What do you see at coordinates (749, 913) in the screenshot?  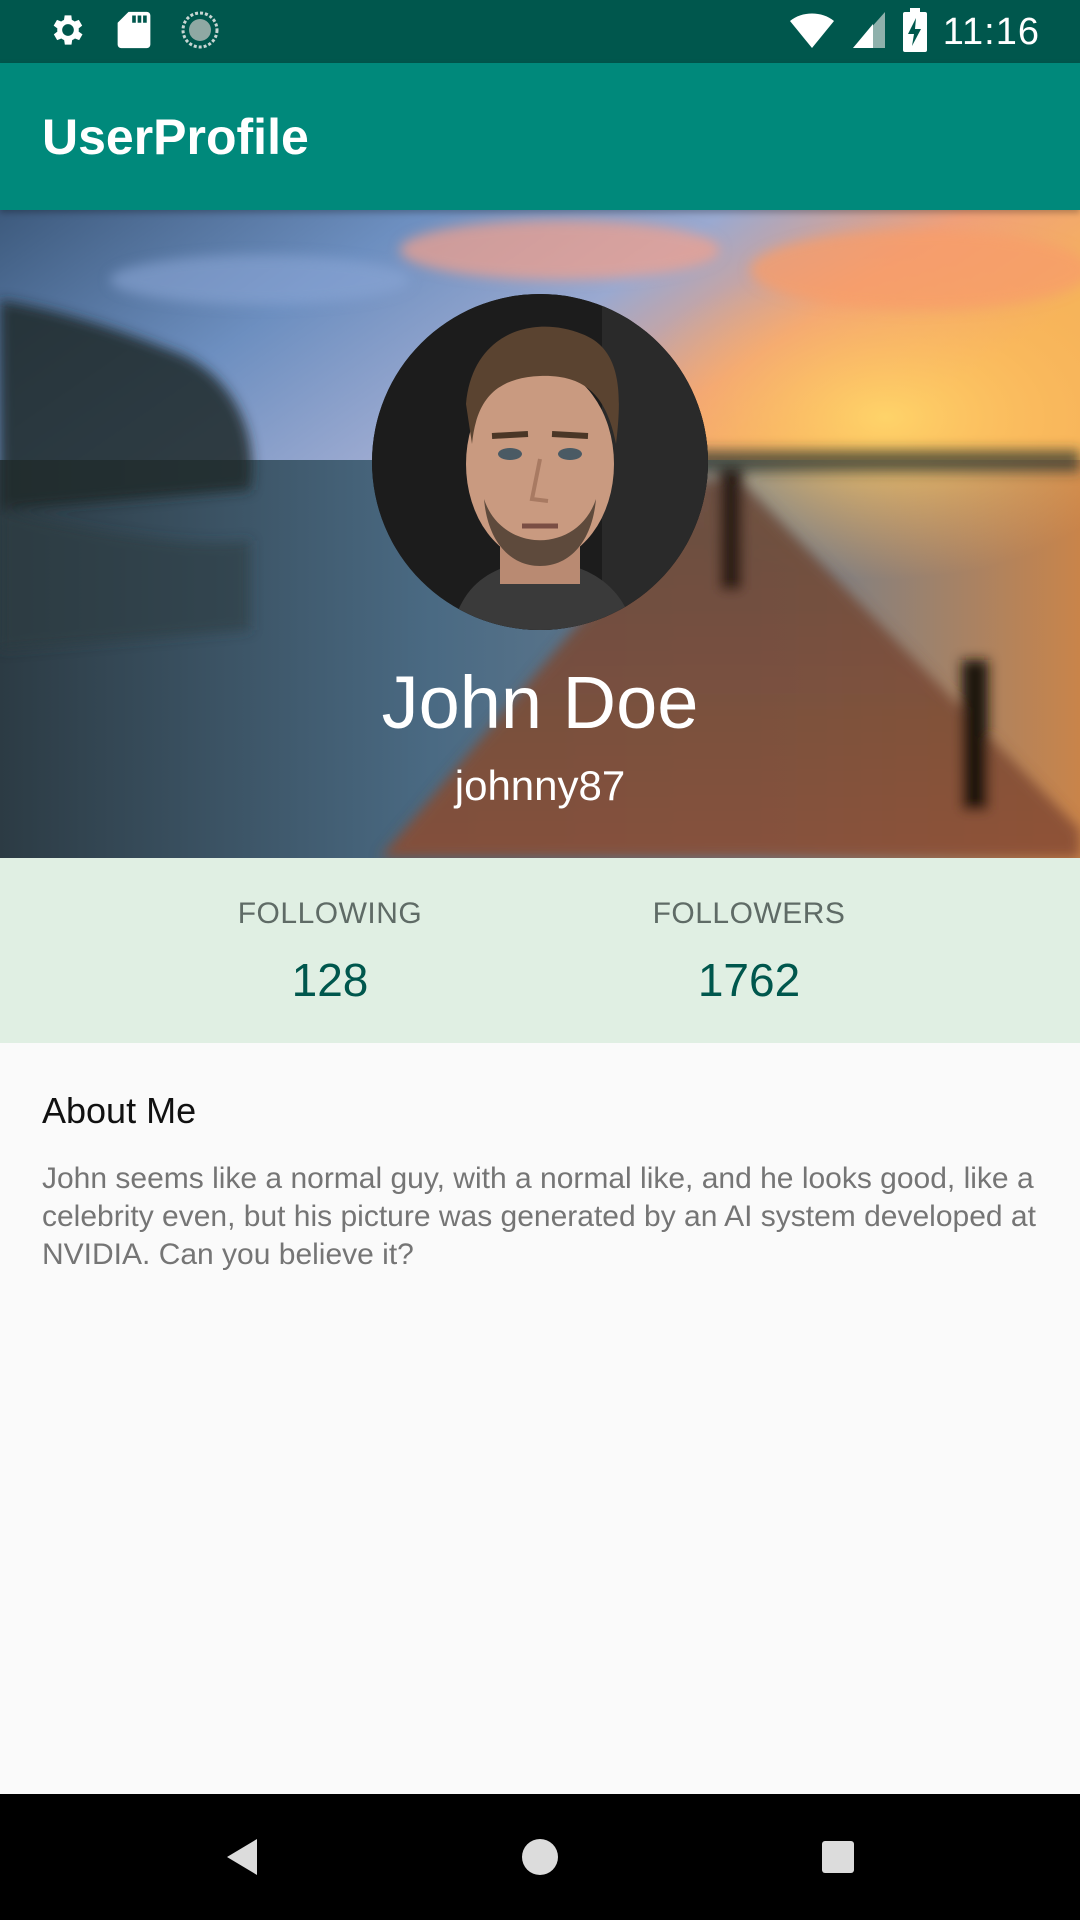 I see `followers-label: FOLLOWERS` at bounding box center [749, 913].